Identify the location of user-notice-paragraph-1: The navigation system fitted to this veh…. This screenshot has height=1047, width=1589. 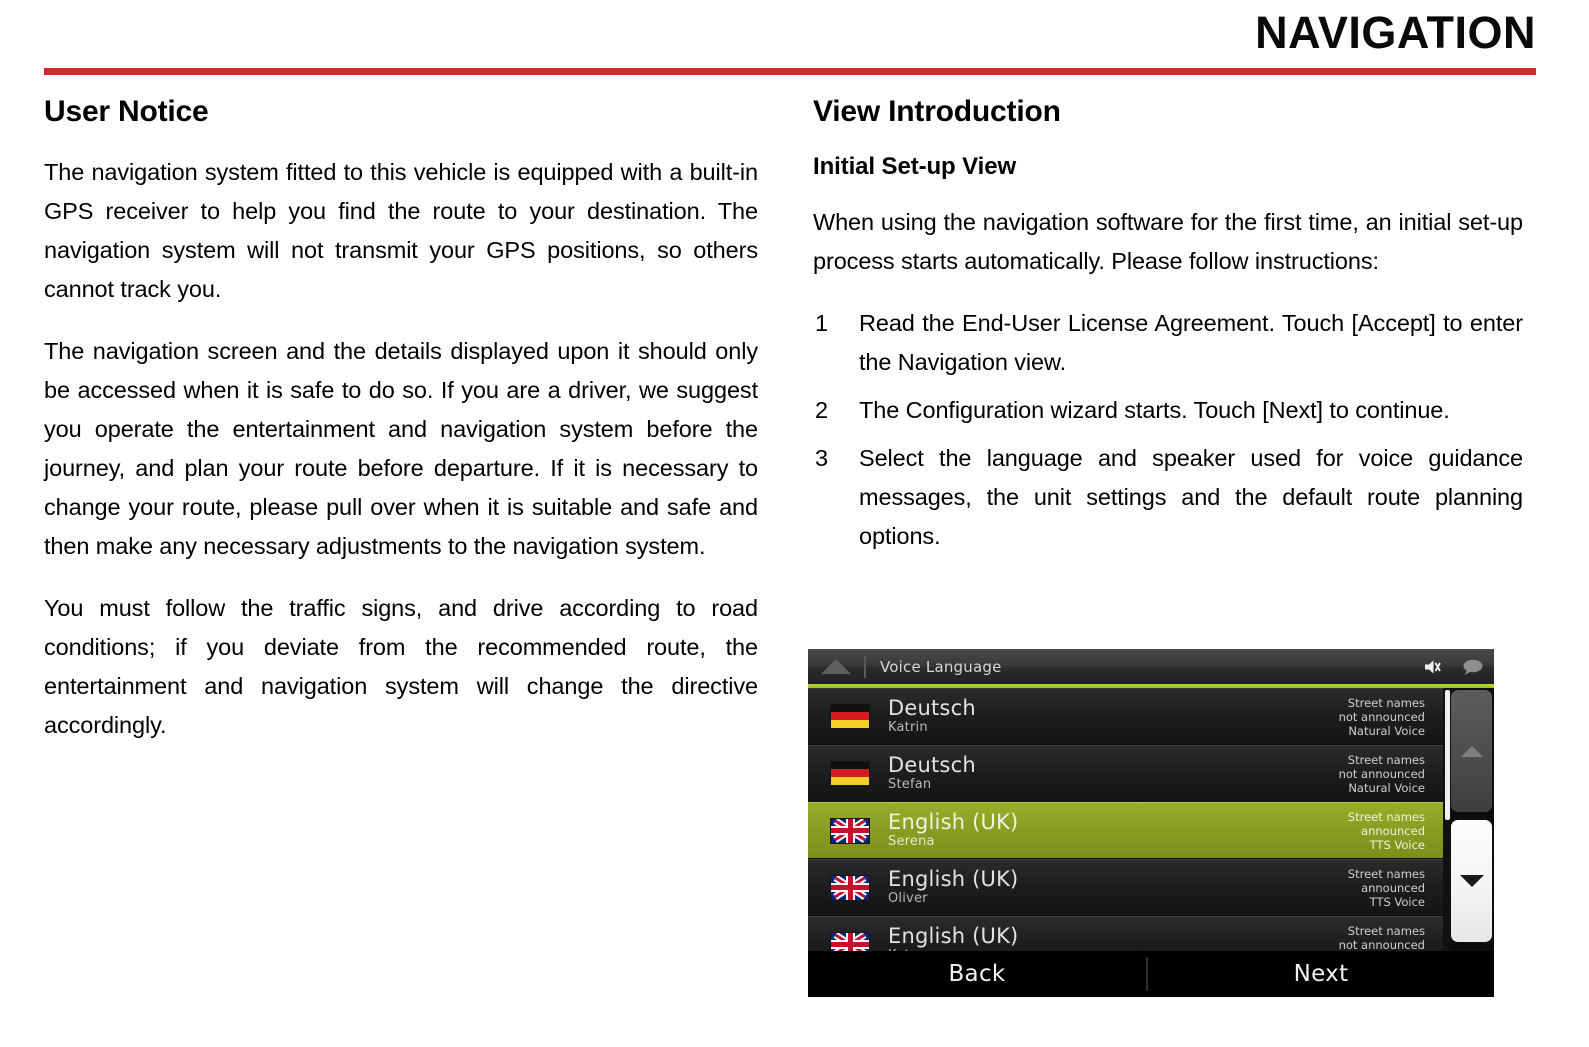
(401, 230).